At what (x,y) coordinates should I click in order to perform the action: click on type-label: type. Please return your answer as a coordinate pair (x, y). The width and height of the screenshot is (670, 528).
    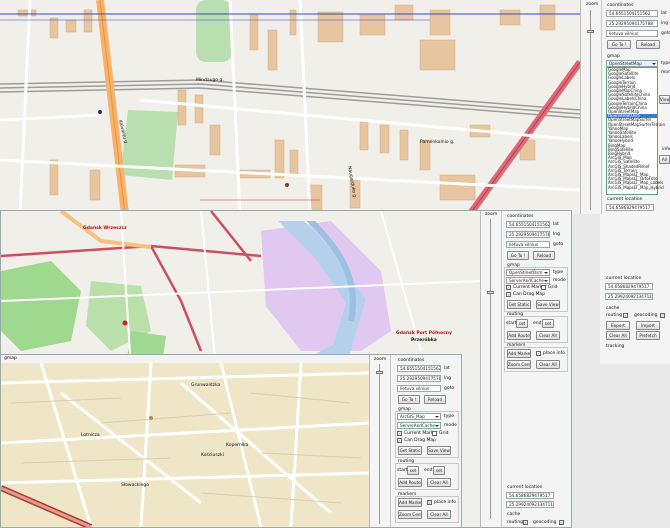
    Looking at the image, I should click on (449, 416).